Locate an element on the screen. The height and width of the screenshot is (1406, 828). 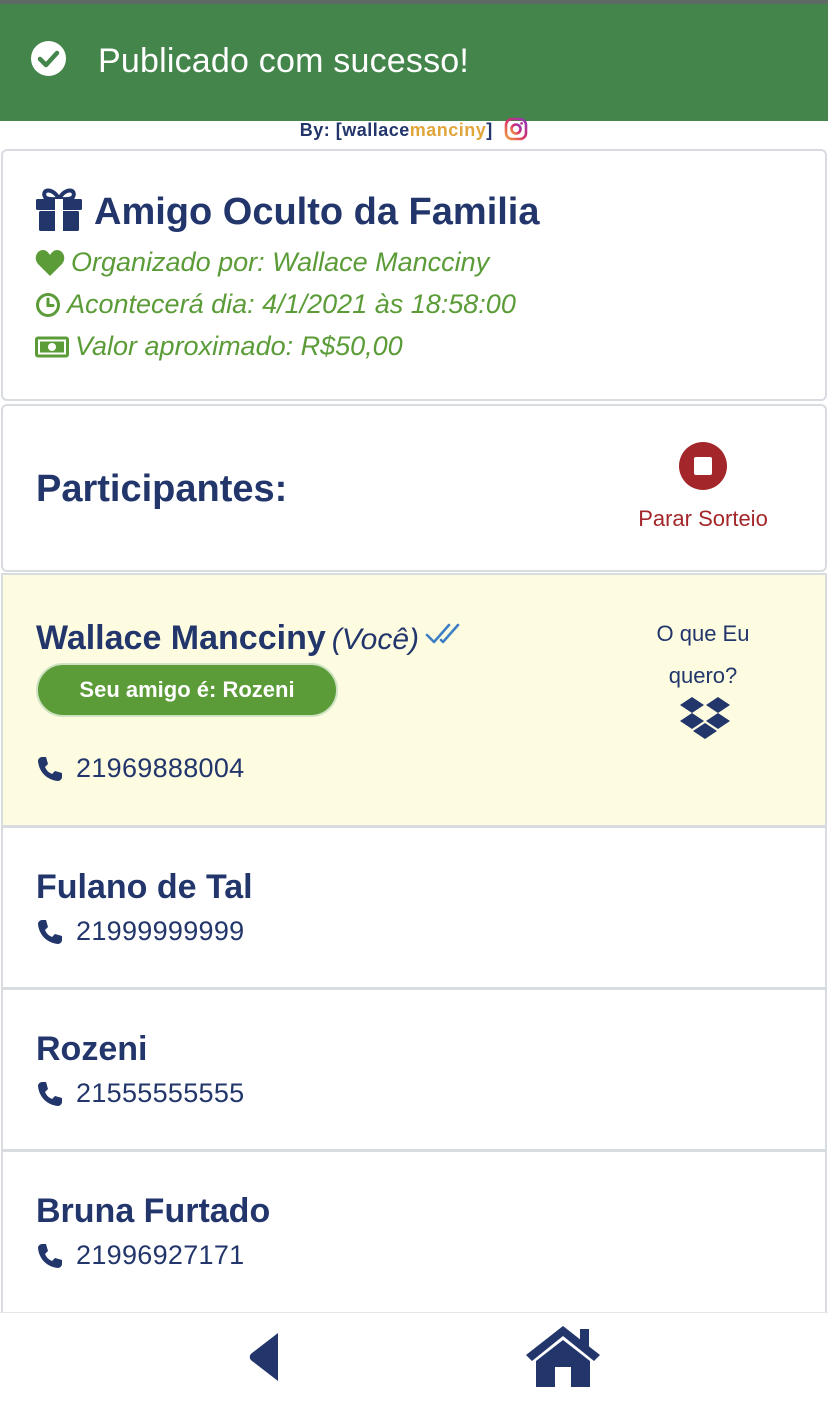
byline-name-part1: wallace is located at coordinates (376, 130).